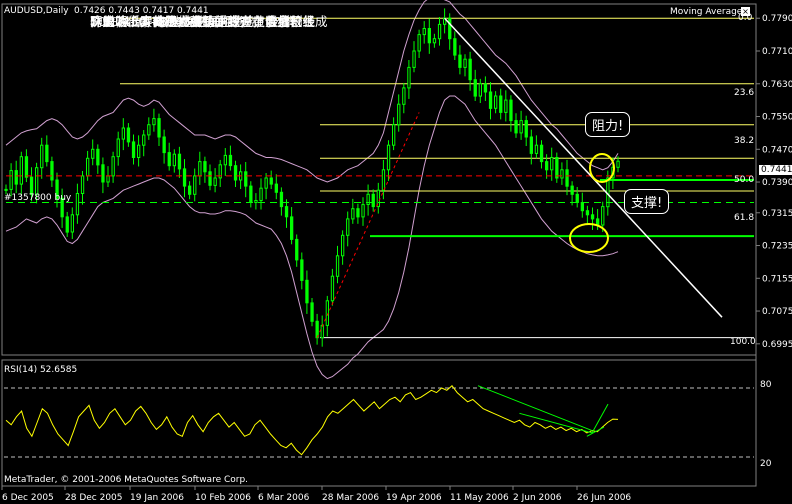  What do you see at coordinates (312, 420) in the screenshot?
I see `rsi-line` at bounding box center [312, 420].